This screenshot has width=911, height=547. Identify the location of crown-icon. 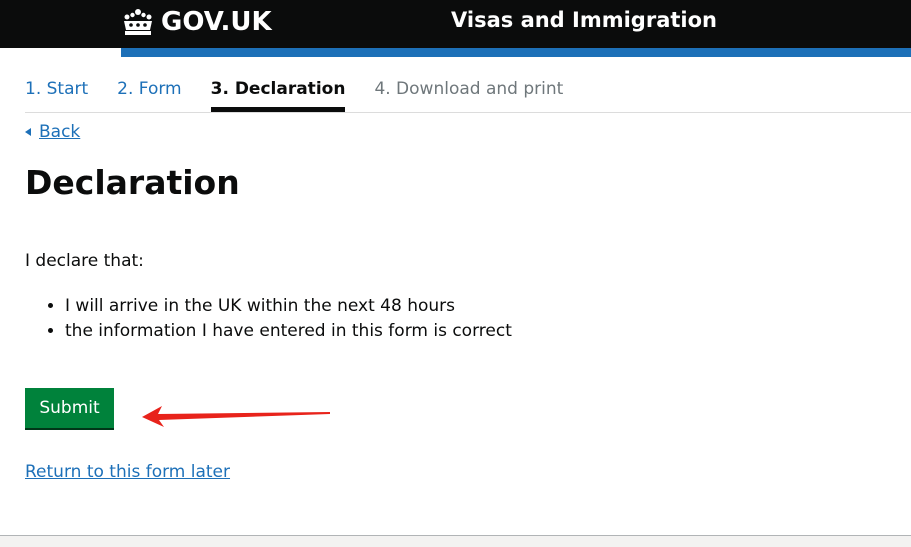
(138, 22).